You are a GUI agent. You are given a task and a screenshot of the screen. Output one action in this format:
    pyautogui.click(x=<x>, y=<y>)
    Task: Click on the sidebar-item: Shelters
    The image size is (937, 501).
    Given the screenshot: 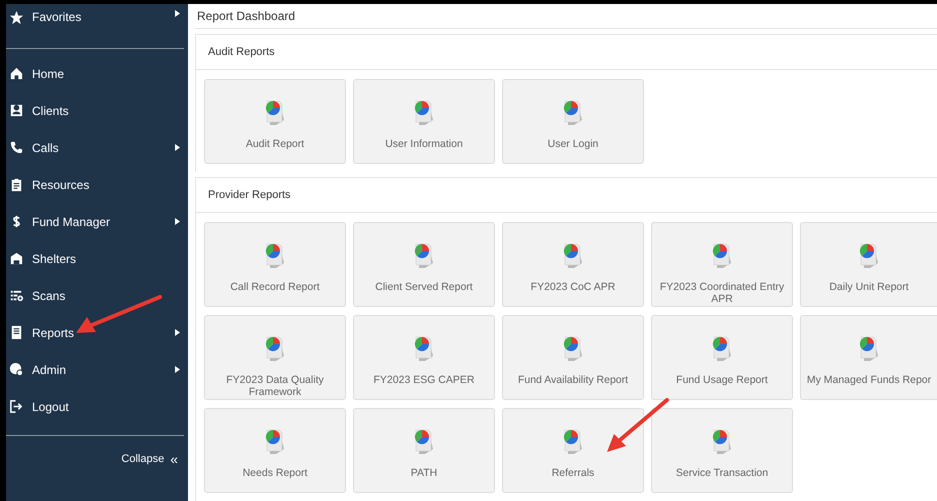 What is the action you would take?
    pyautogui.click(x=97, y=258)
    